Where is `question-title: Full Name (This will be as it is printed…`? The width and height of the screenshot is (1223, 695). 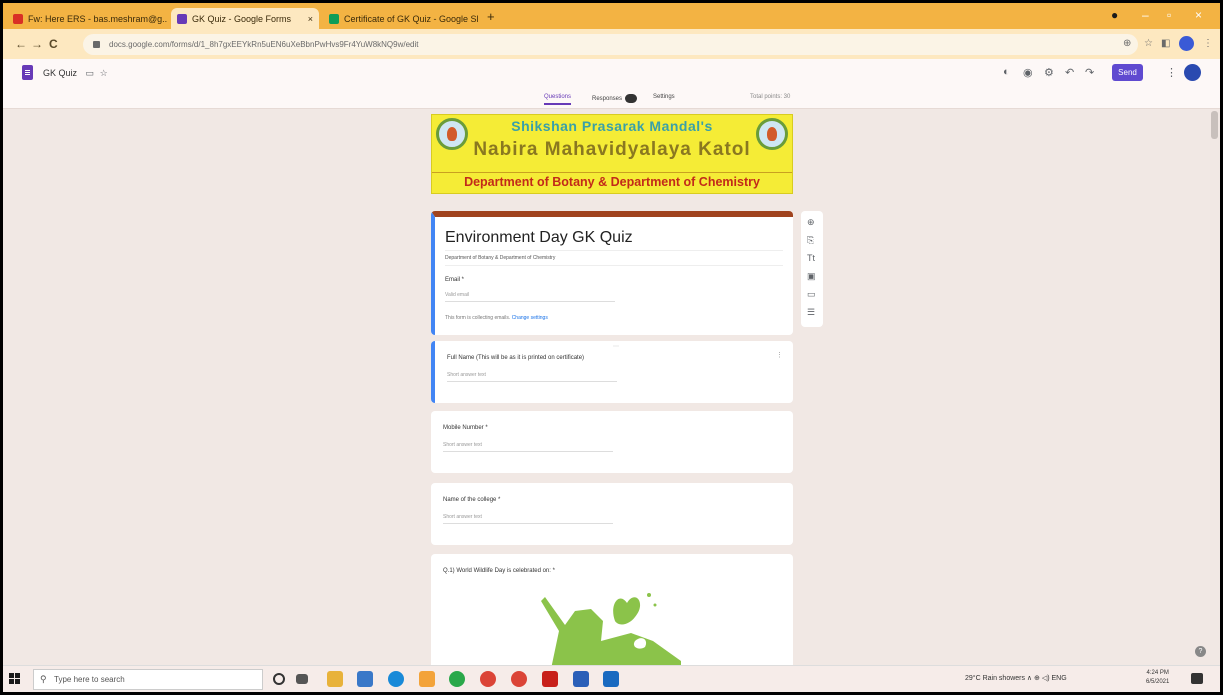 question-title: Full Name (This will be as it is printed… is located at coordinates (515, 358).